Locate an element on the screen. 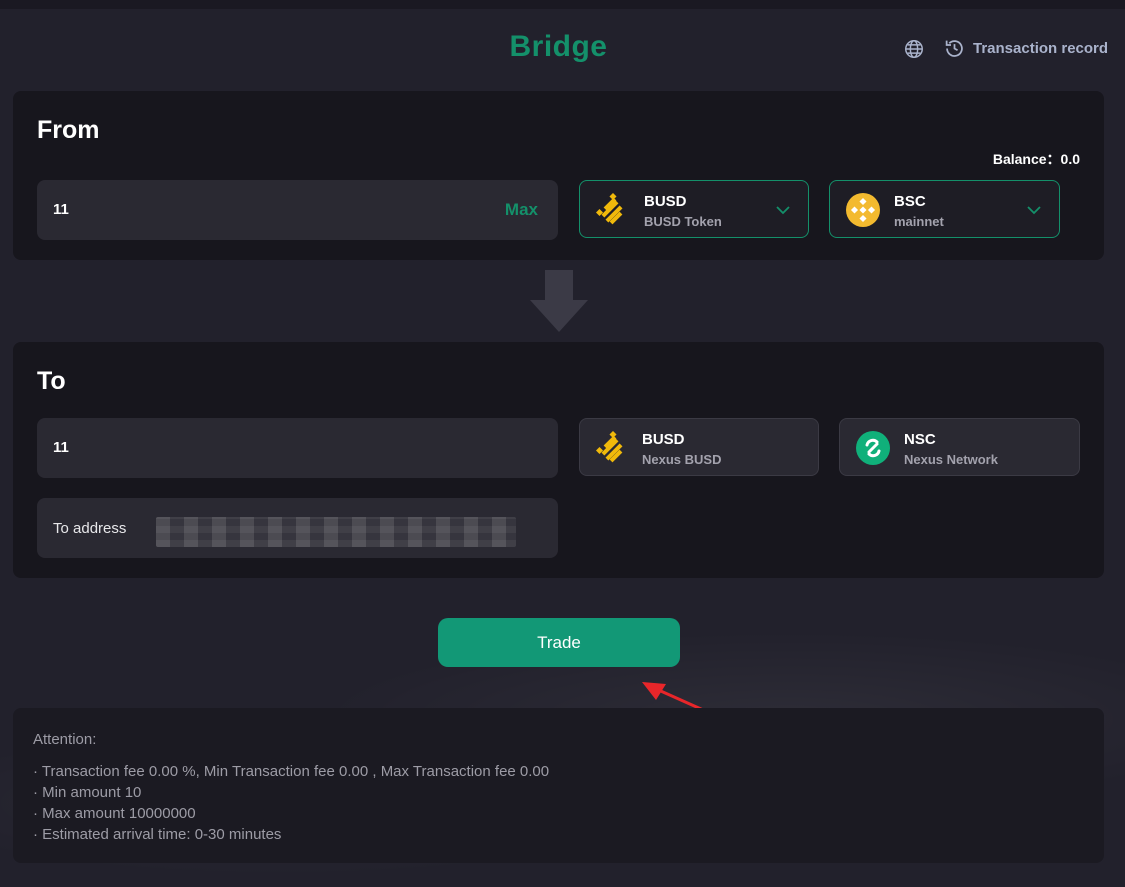  to-token-sub: Nexus BUSD is located at coordinates (682, 459).